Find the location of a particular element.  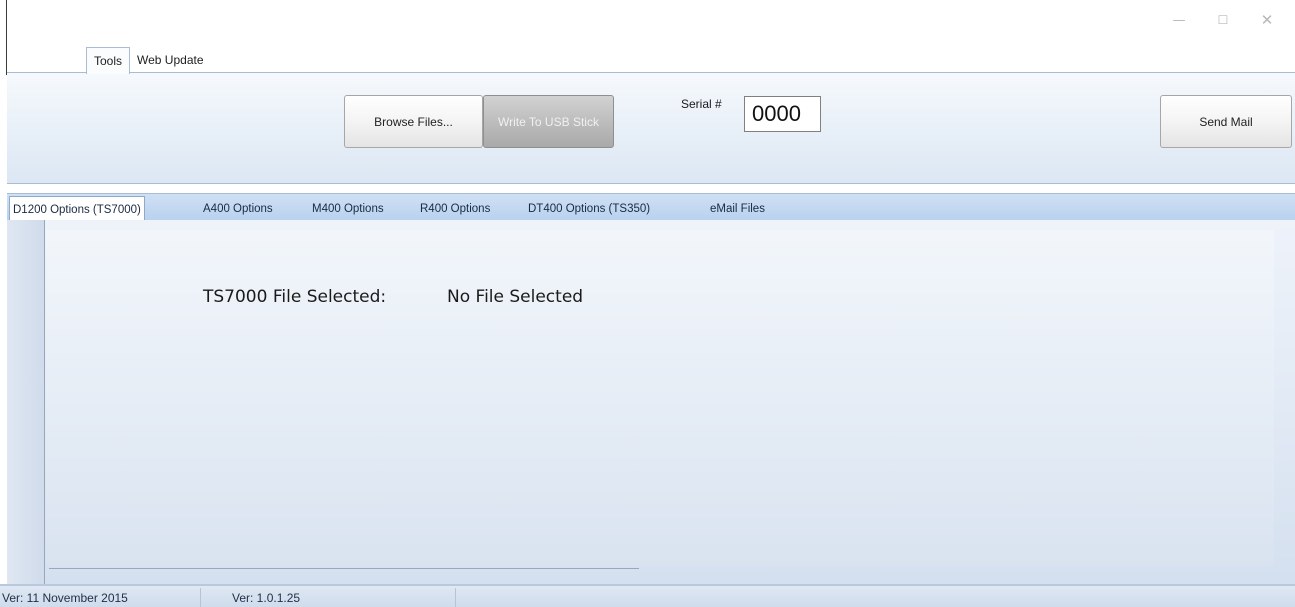

serial-input: 0000 is located at coordinates (782, 114).